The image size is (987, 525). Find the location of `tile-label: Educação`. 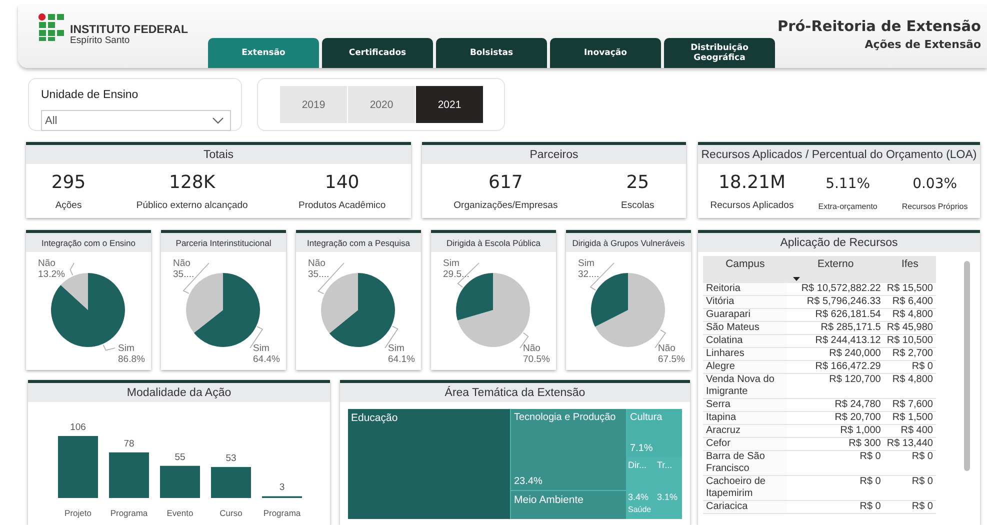

tile-label: Educação is located at coordinates (374, 418).